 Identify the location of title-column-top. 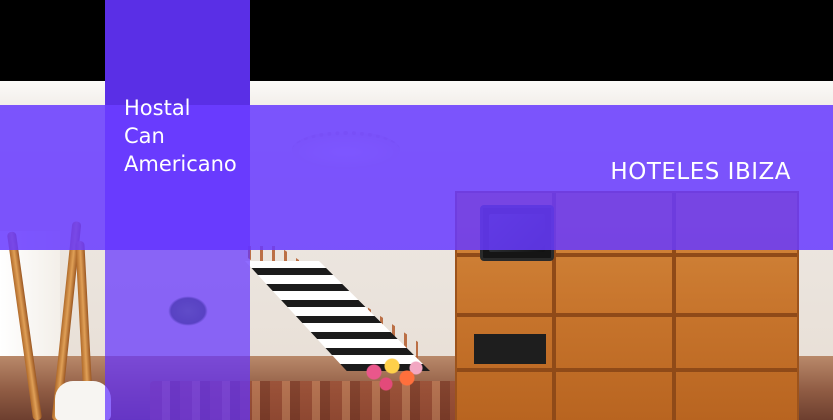
(177, 52).